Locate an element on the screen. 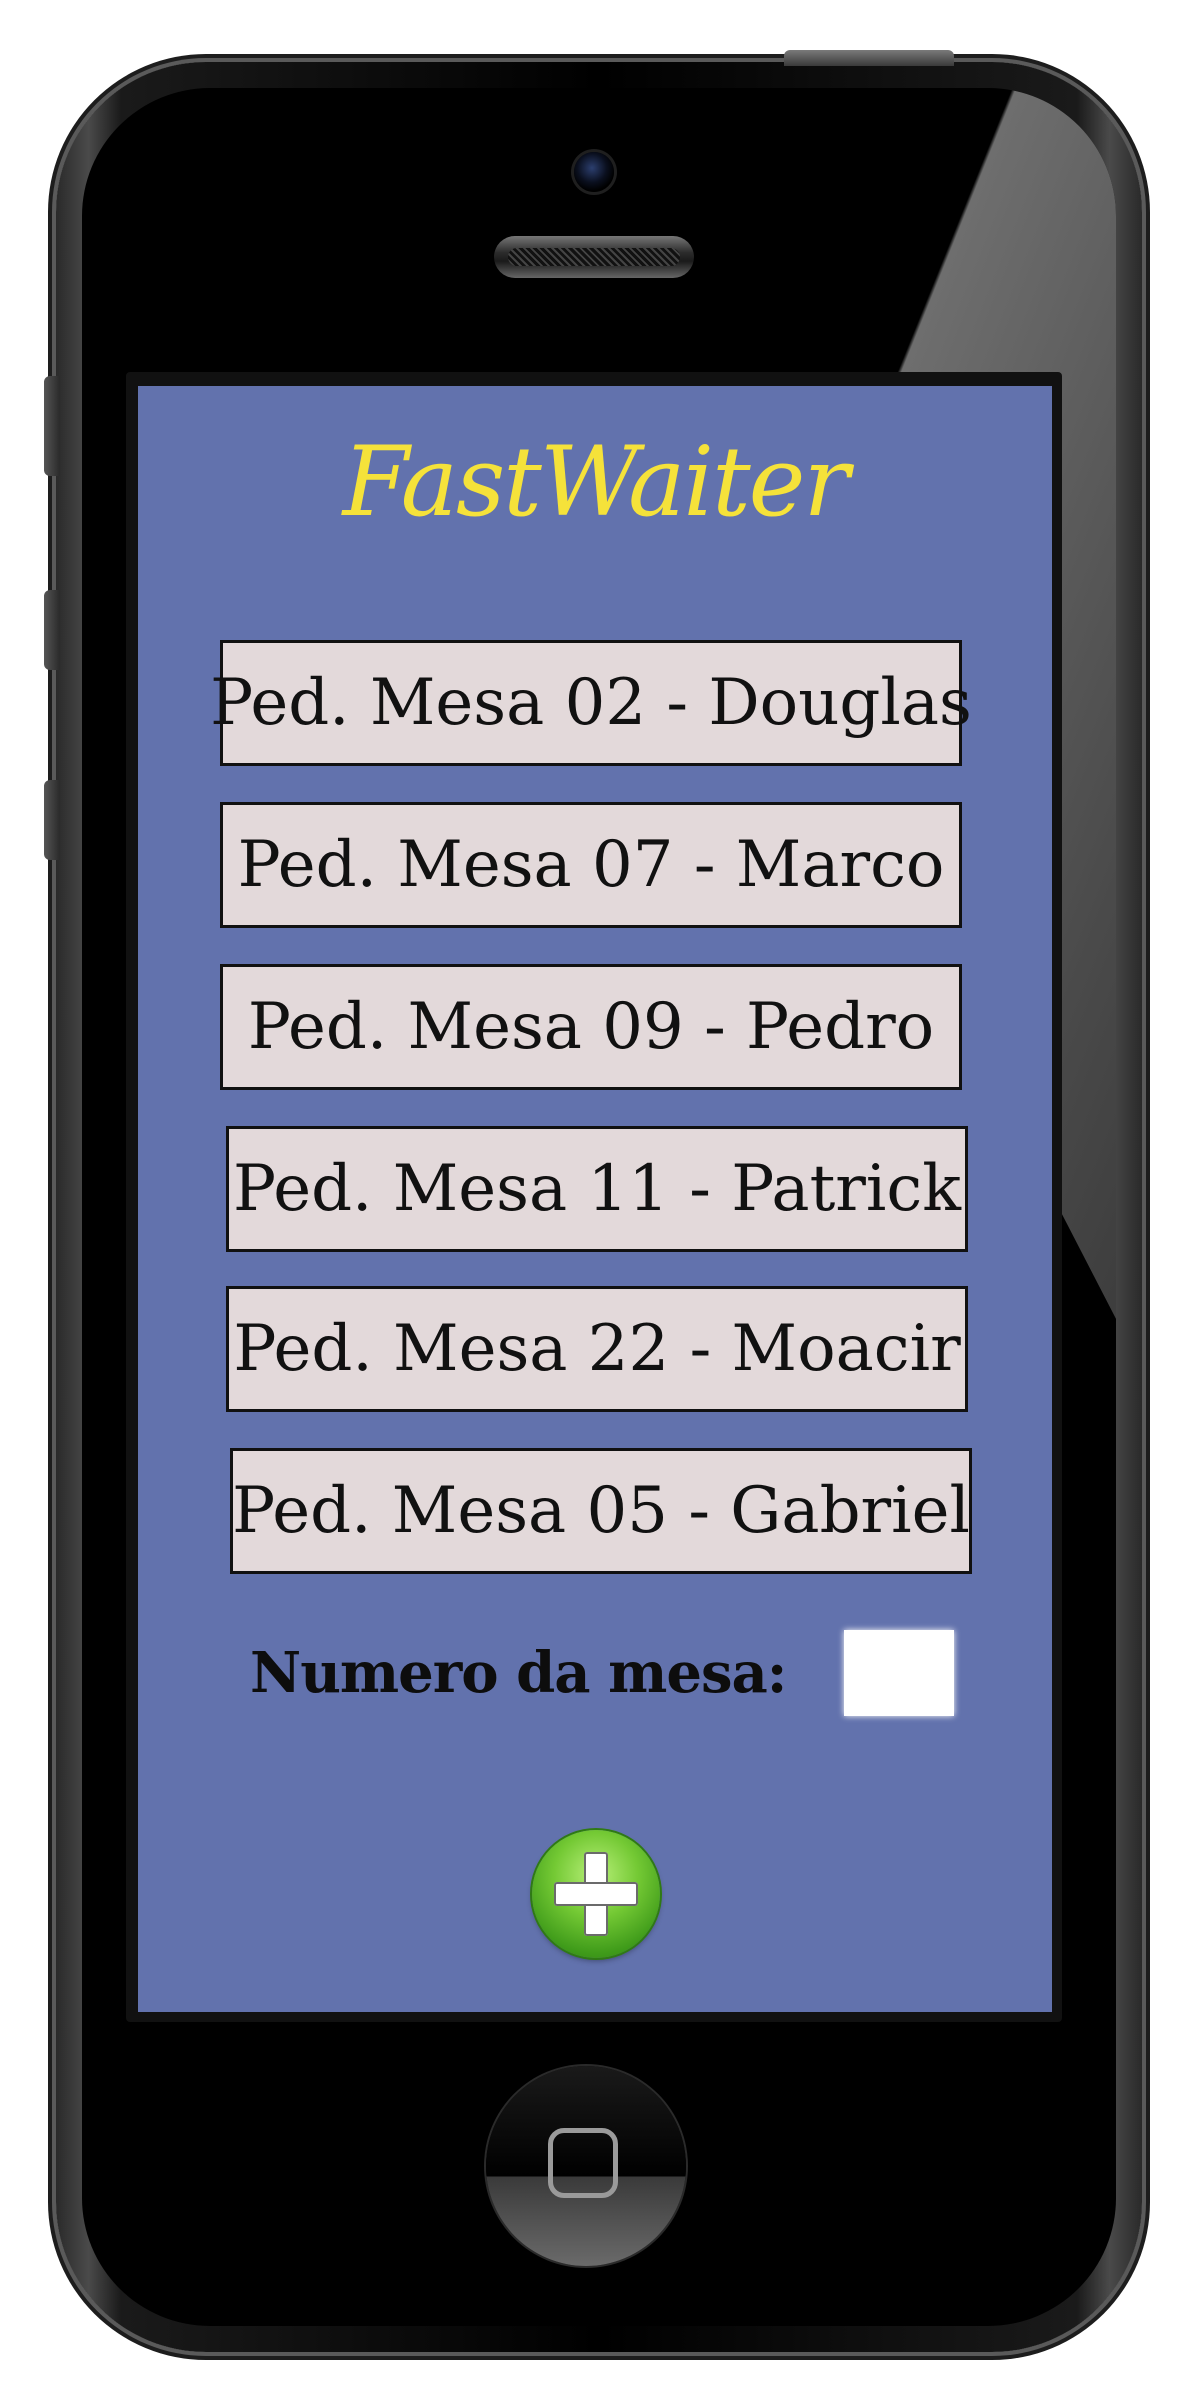  plus-icon-bar is located at coordinates (596, 1894).